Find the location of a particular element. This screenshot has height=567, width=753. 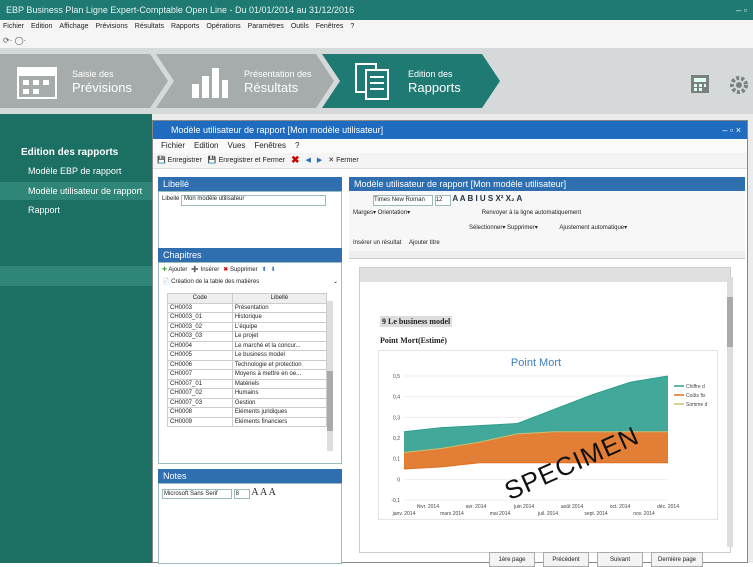

table-row: CH0006 Technologie et protection is located at coordinates (247, 364).